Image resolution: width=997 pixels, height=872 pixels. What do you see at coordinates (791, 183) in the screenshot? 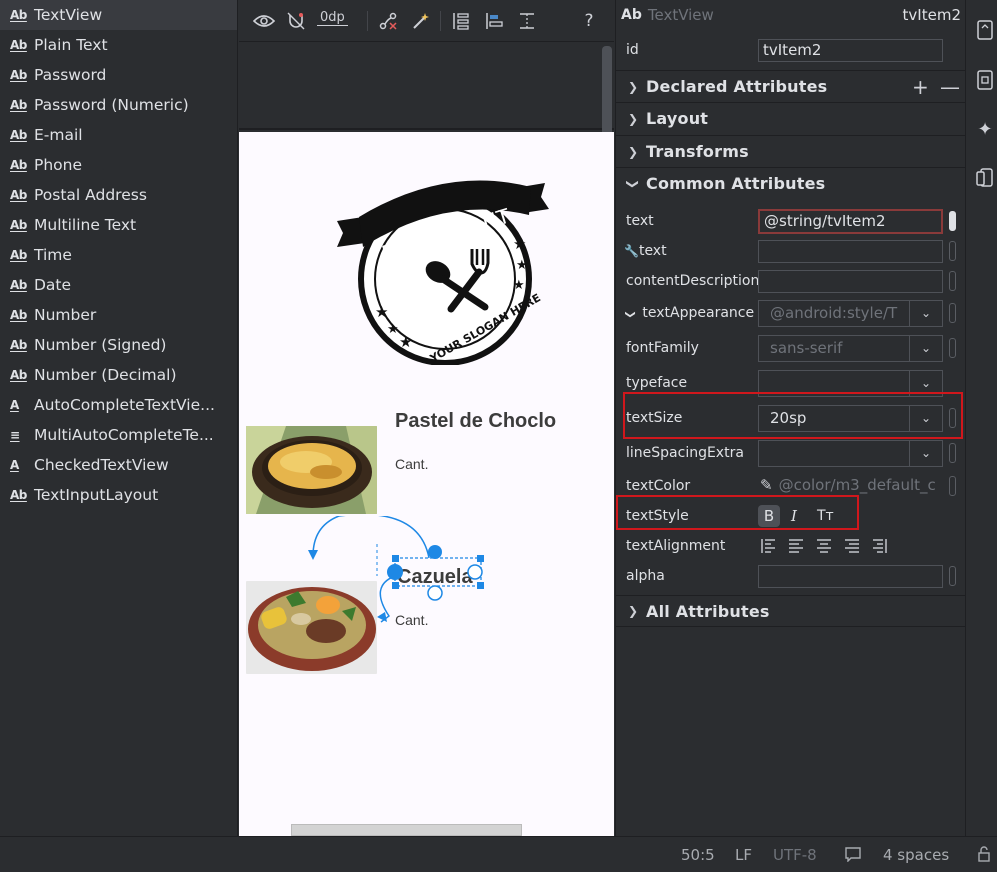
I see `section-common-attributes: ❯ Common Attributes` at bounding box center [791, 183].